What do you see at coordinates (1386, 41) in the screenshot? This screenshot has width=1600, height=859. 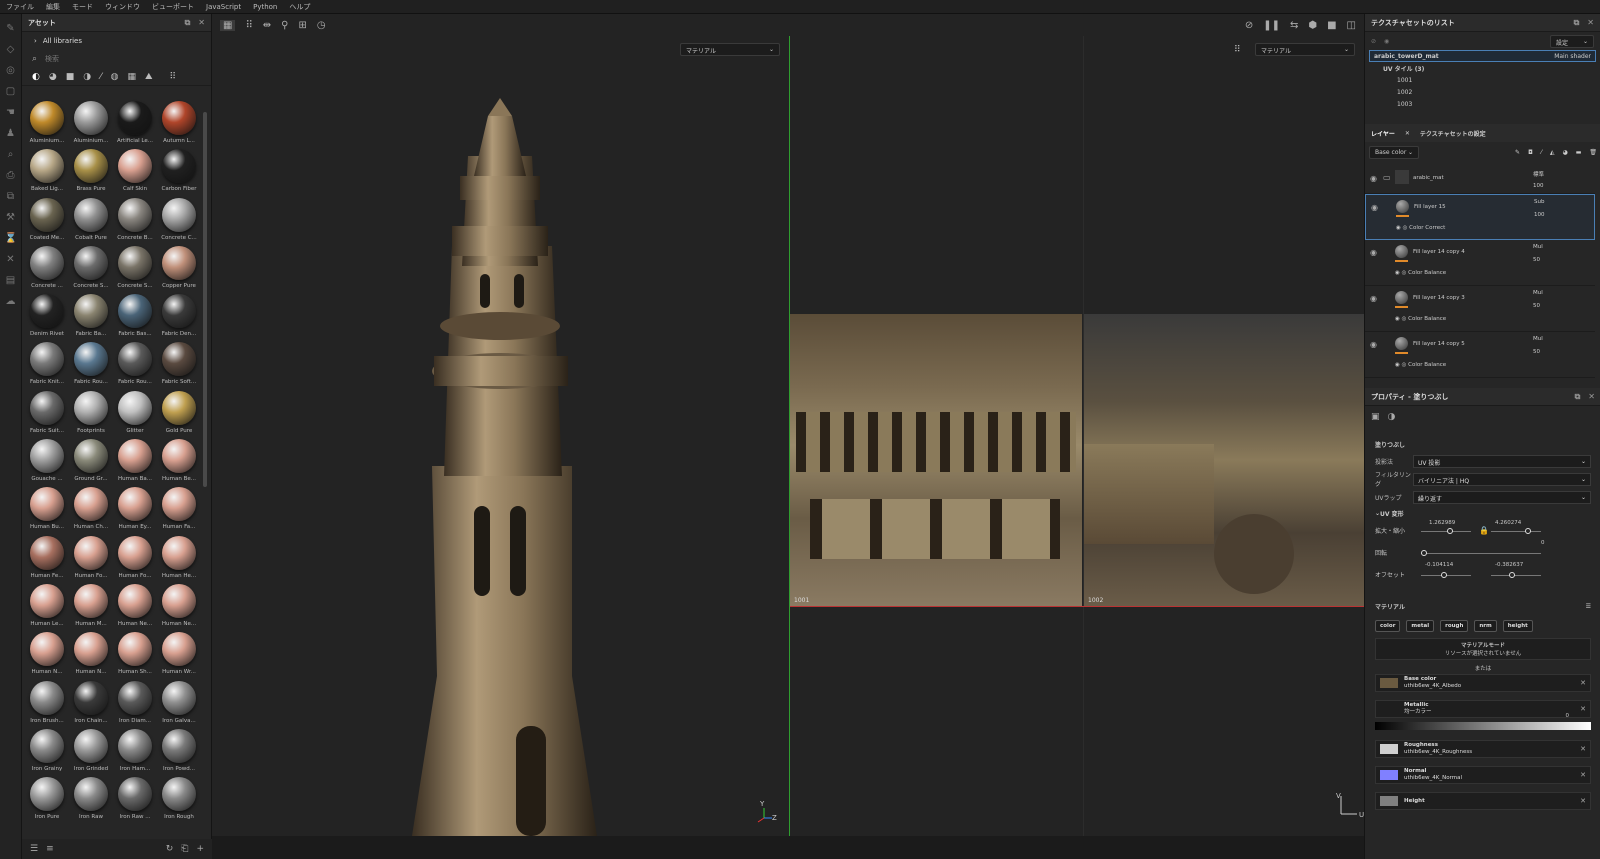 I see `visibility-icon: ◉` at bounding box center [1386, 41].